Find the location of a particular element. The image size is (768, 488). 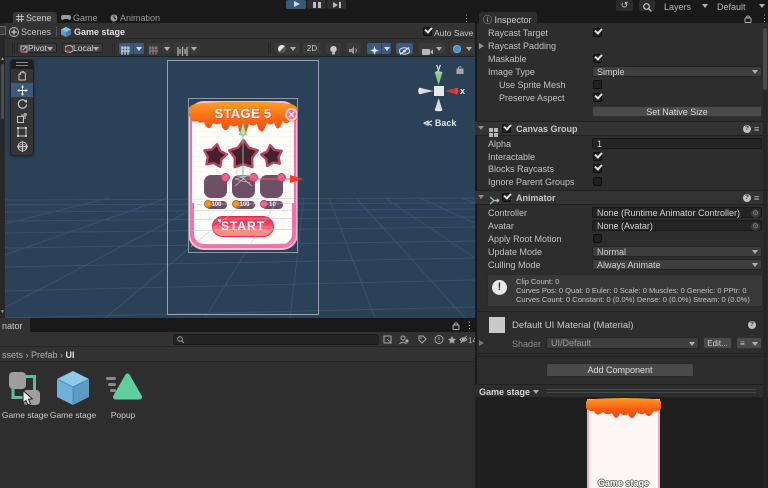

svg-text: 14 is located at coordinates (471, 340).